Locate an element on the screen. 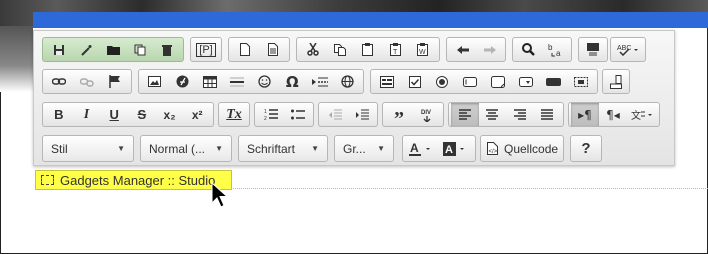 The width and height of the screenshot is (708, 254). underline-button: U is located at coordinates (114, 114).